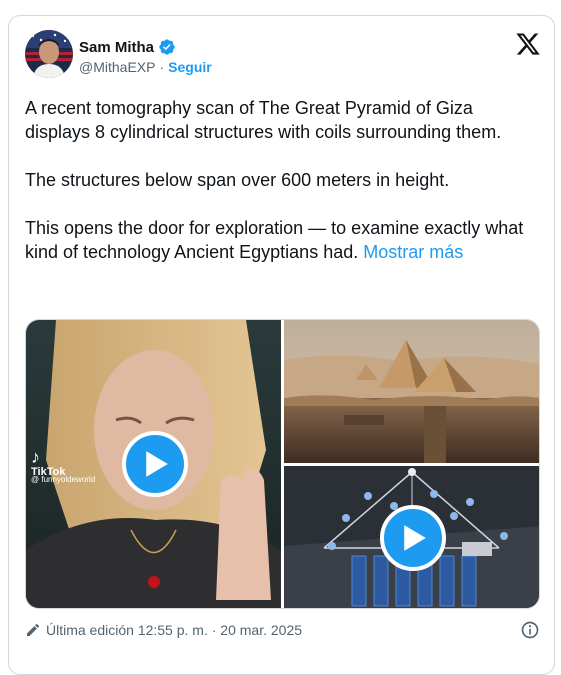 Image resolution: width=561 pixels, height=675 pixels. I want to click on image-cylindrical-structures, so click(411, 537).